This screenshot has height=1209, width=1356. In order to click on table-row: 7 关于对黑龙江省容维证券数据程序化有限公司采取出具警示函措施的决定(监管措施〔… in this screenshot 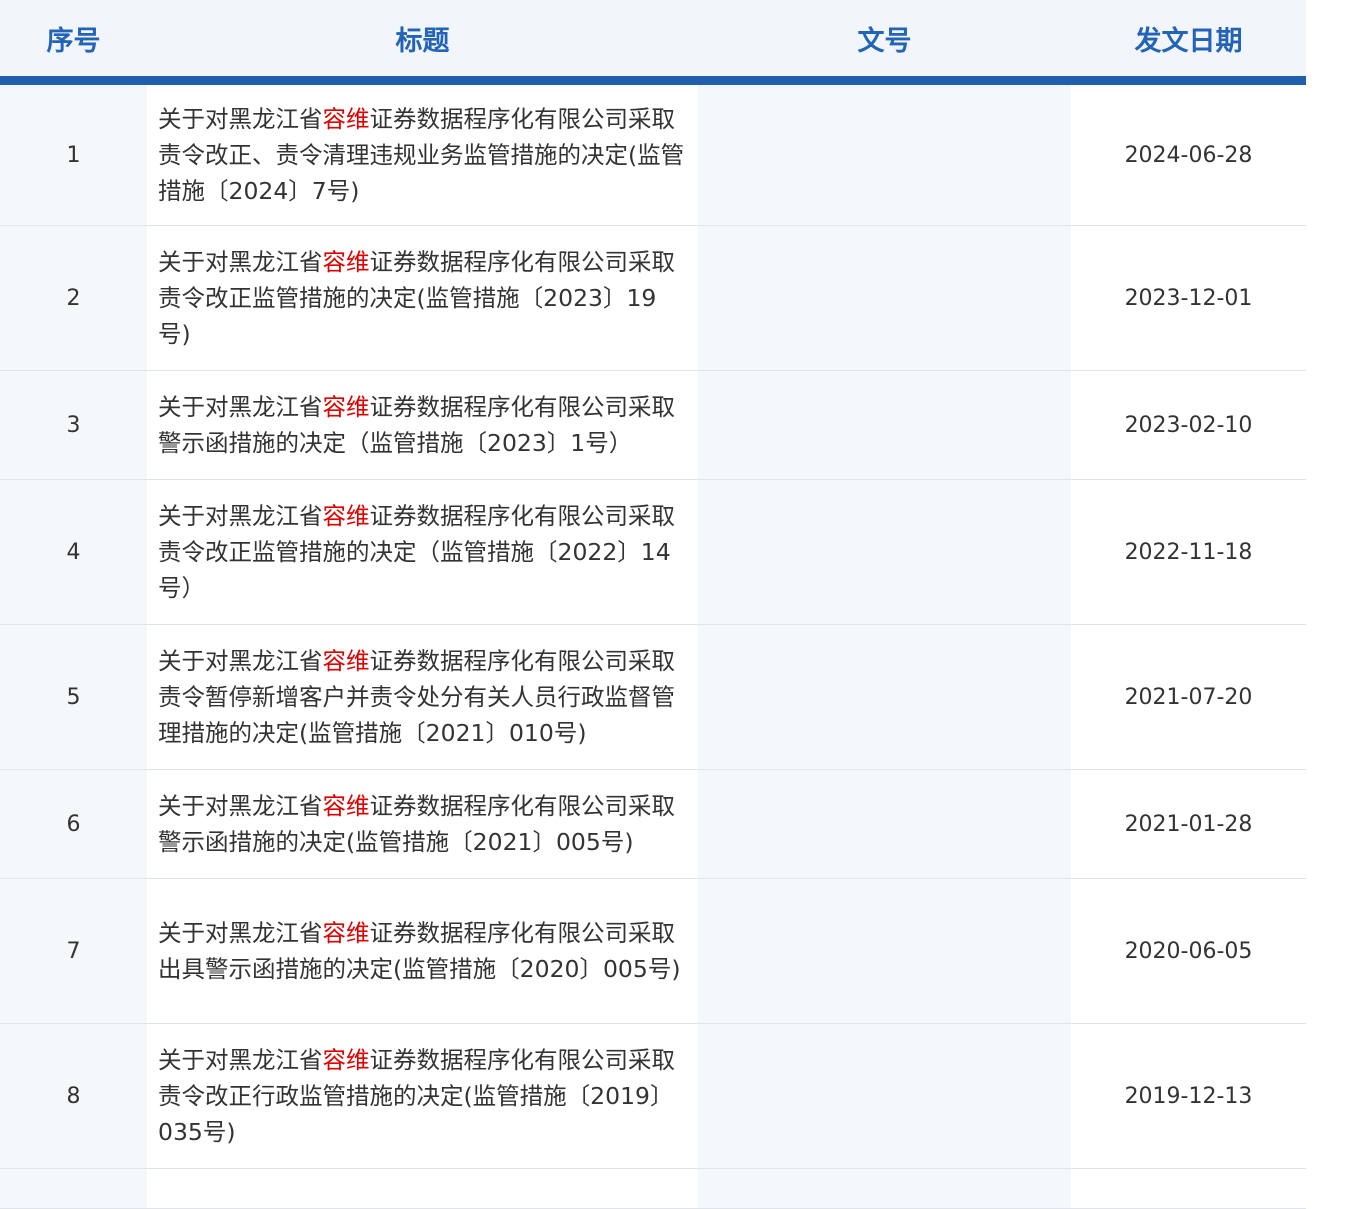, I will do `click(653, 951)`.